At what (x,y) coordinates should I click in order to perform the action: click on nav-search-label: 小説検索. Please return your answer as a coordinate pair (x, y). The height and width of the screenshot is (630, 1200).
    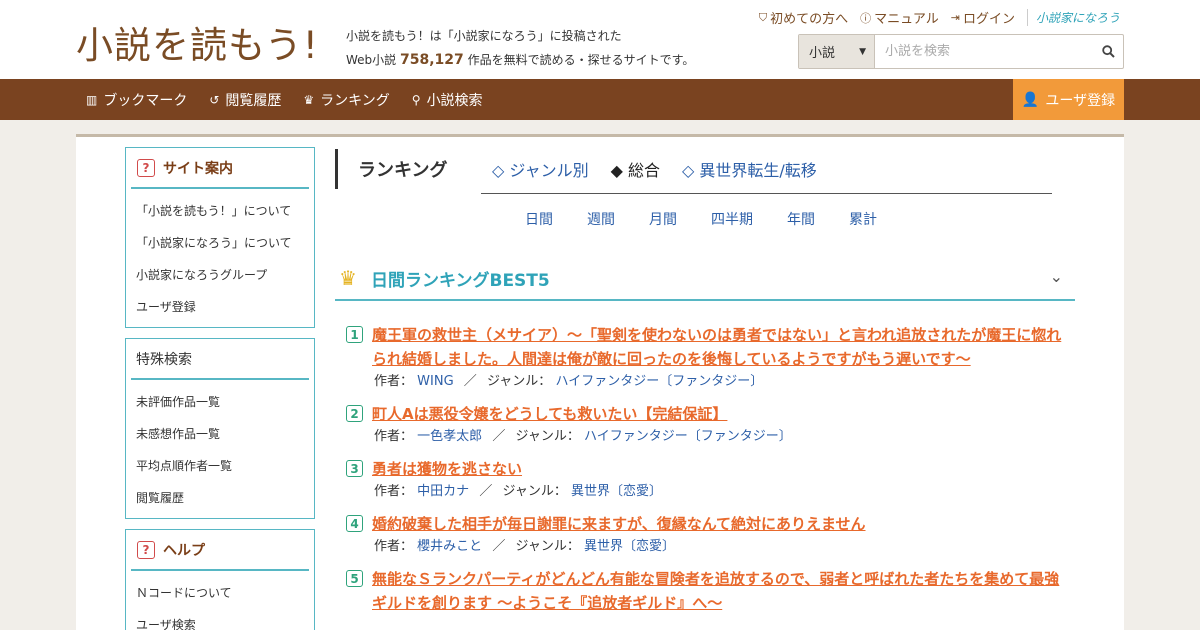
    Looking at the image, I should click on (454, 100).